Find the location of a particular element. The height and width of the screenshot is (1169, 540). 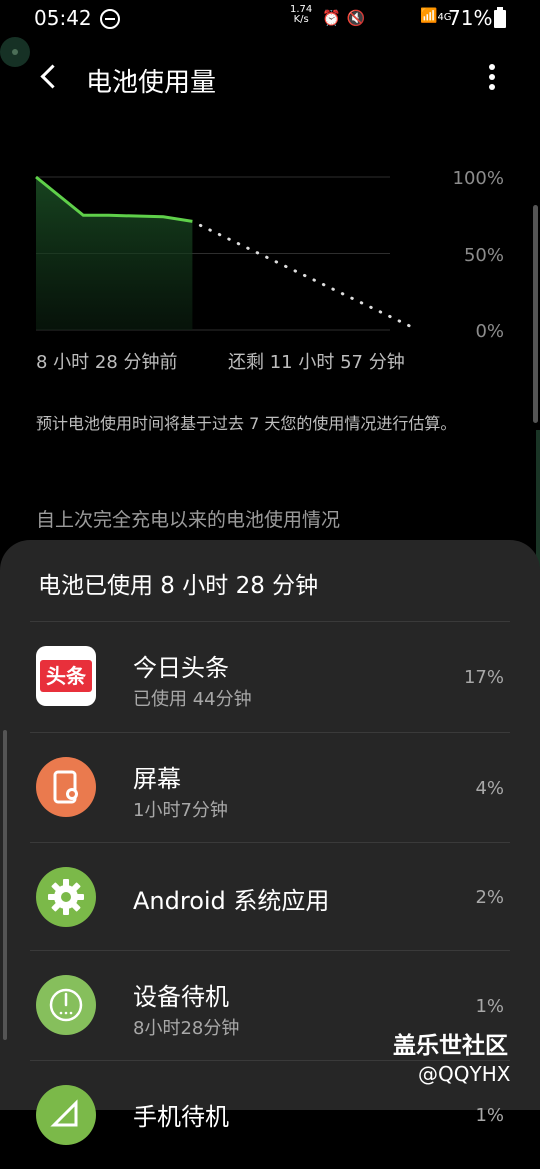

screen-brightness-icon is located at coordinates (66, 787).